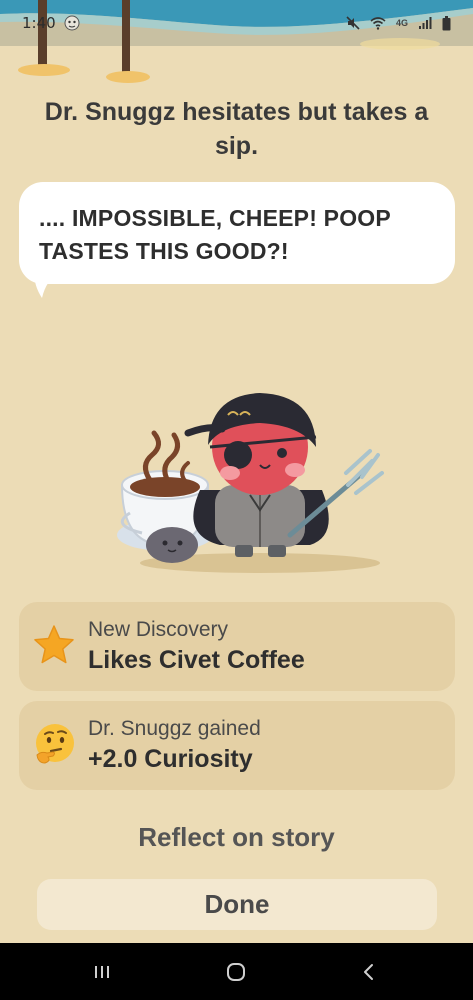 Image resolution: width=473 pixels, height=1000 pixels. I want to click on trait-gained-card: Dr. Snuggz gained +2.0 Curiosity, so click(237, 745).